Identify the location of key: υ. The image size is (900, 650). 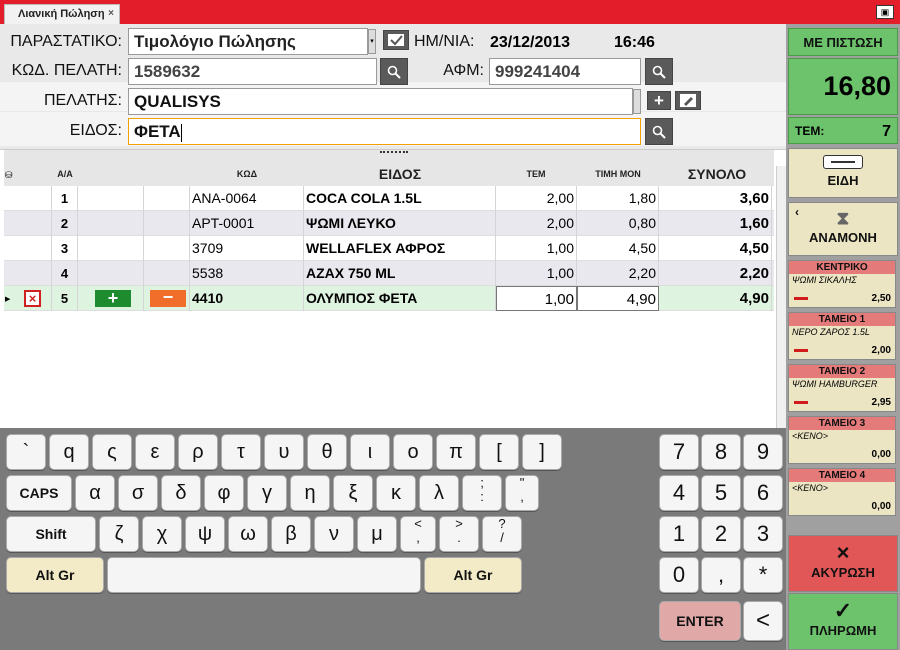
(284, 452).